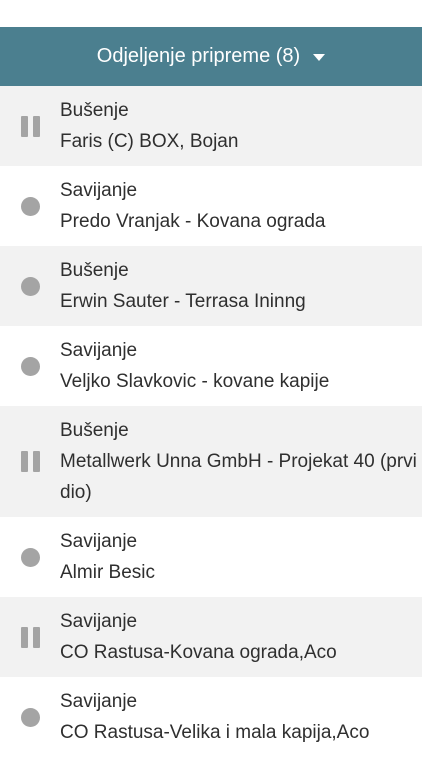 The height and width of the screenshot is (757, 422). Describe the element at coordinates (215, 732) in the screenshot. I see `order-label: CO Rastusa-Velika i mala kapija,Aco` at that location.